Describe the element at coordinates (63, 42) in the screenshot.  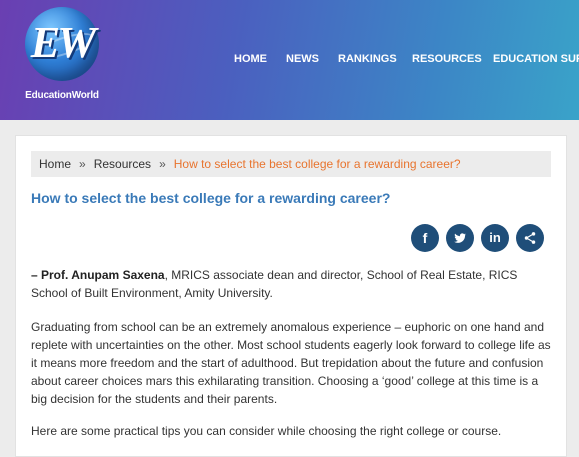
I see `logo-letters: EW` at that location.